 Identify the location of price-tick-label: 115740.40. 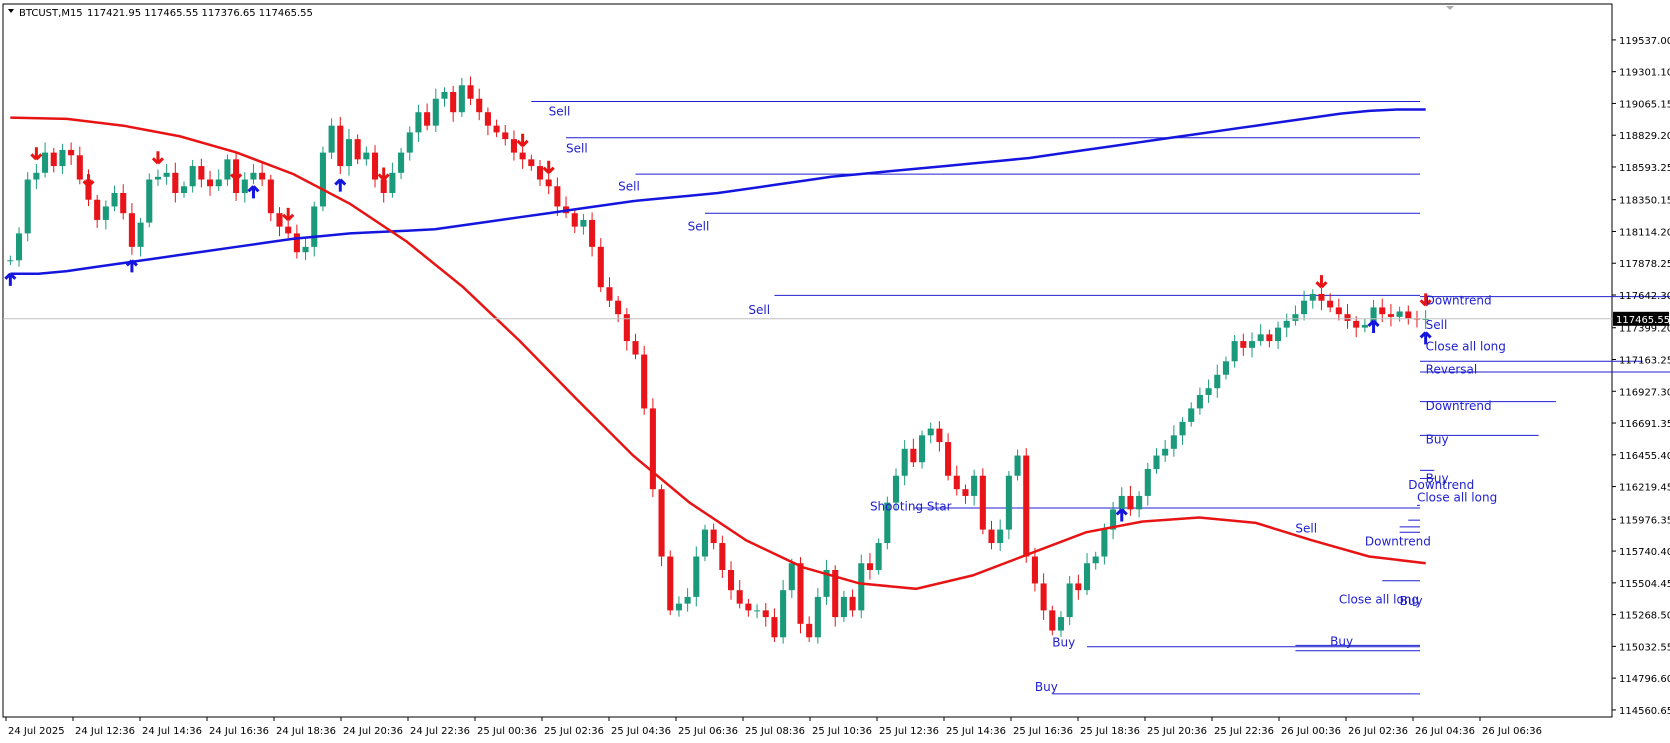
(1644, 552).